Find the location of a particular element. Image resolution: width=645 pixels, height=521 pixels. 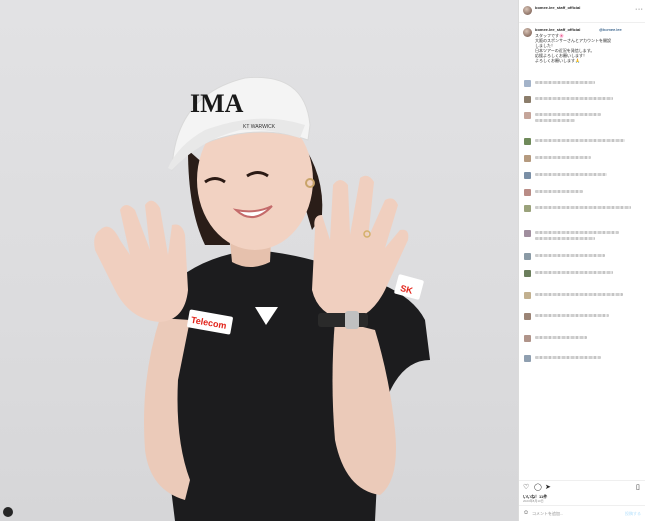

tag-user-icon is located at coordinates (8, 512).